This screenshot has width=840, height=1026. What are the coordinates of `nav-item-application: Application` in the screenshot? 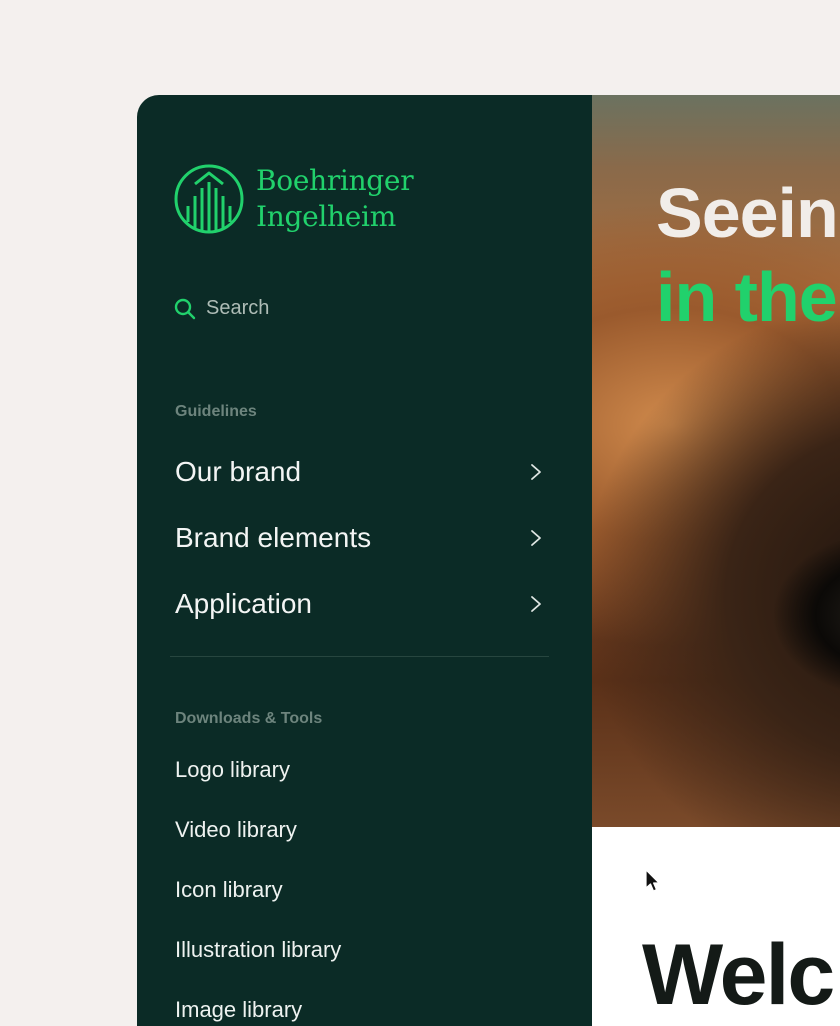 It's located at (360, 604).